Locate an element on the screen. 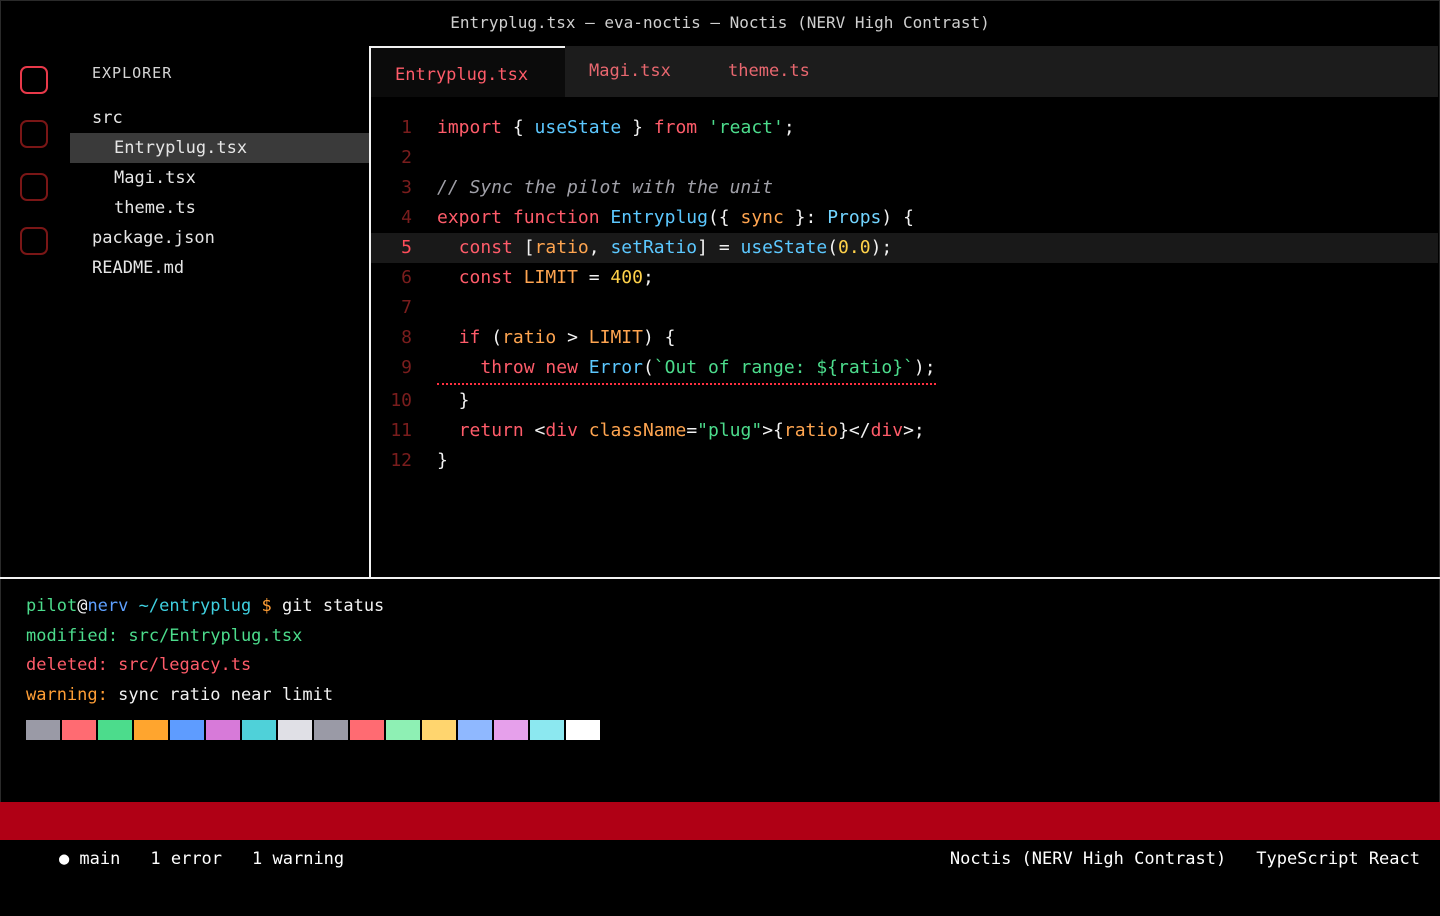  warning-count: 1 warning is located at coordinates (298, 859).